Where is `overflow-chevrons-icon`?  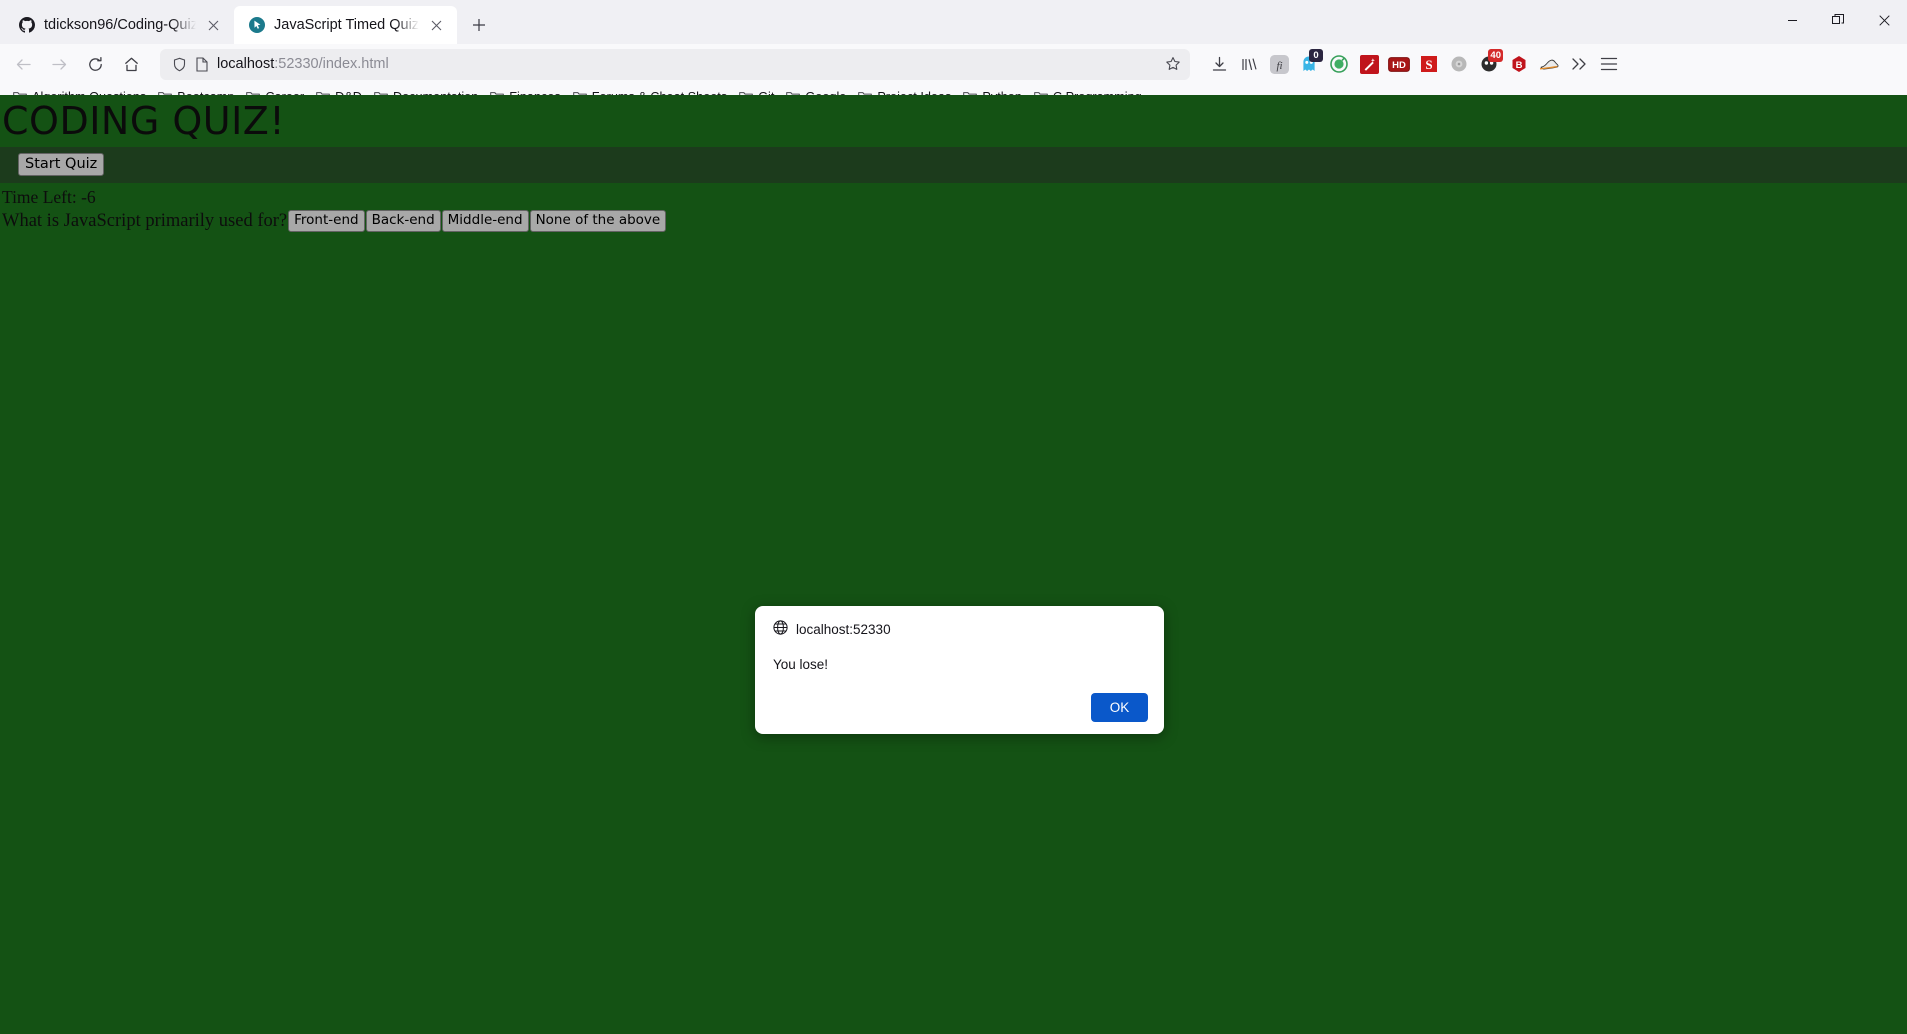 overflow-chevrons-icon is located at coordinates (1579, 64).